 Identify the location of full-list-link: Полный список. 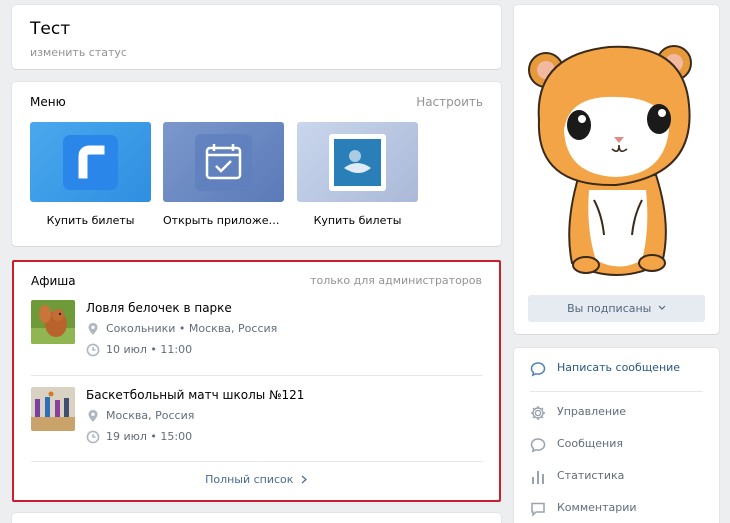
(256, 479).